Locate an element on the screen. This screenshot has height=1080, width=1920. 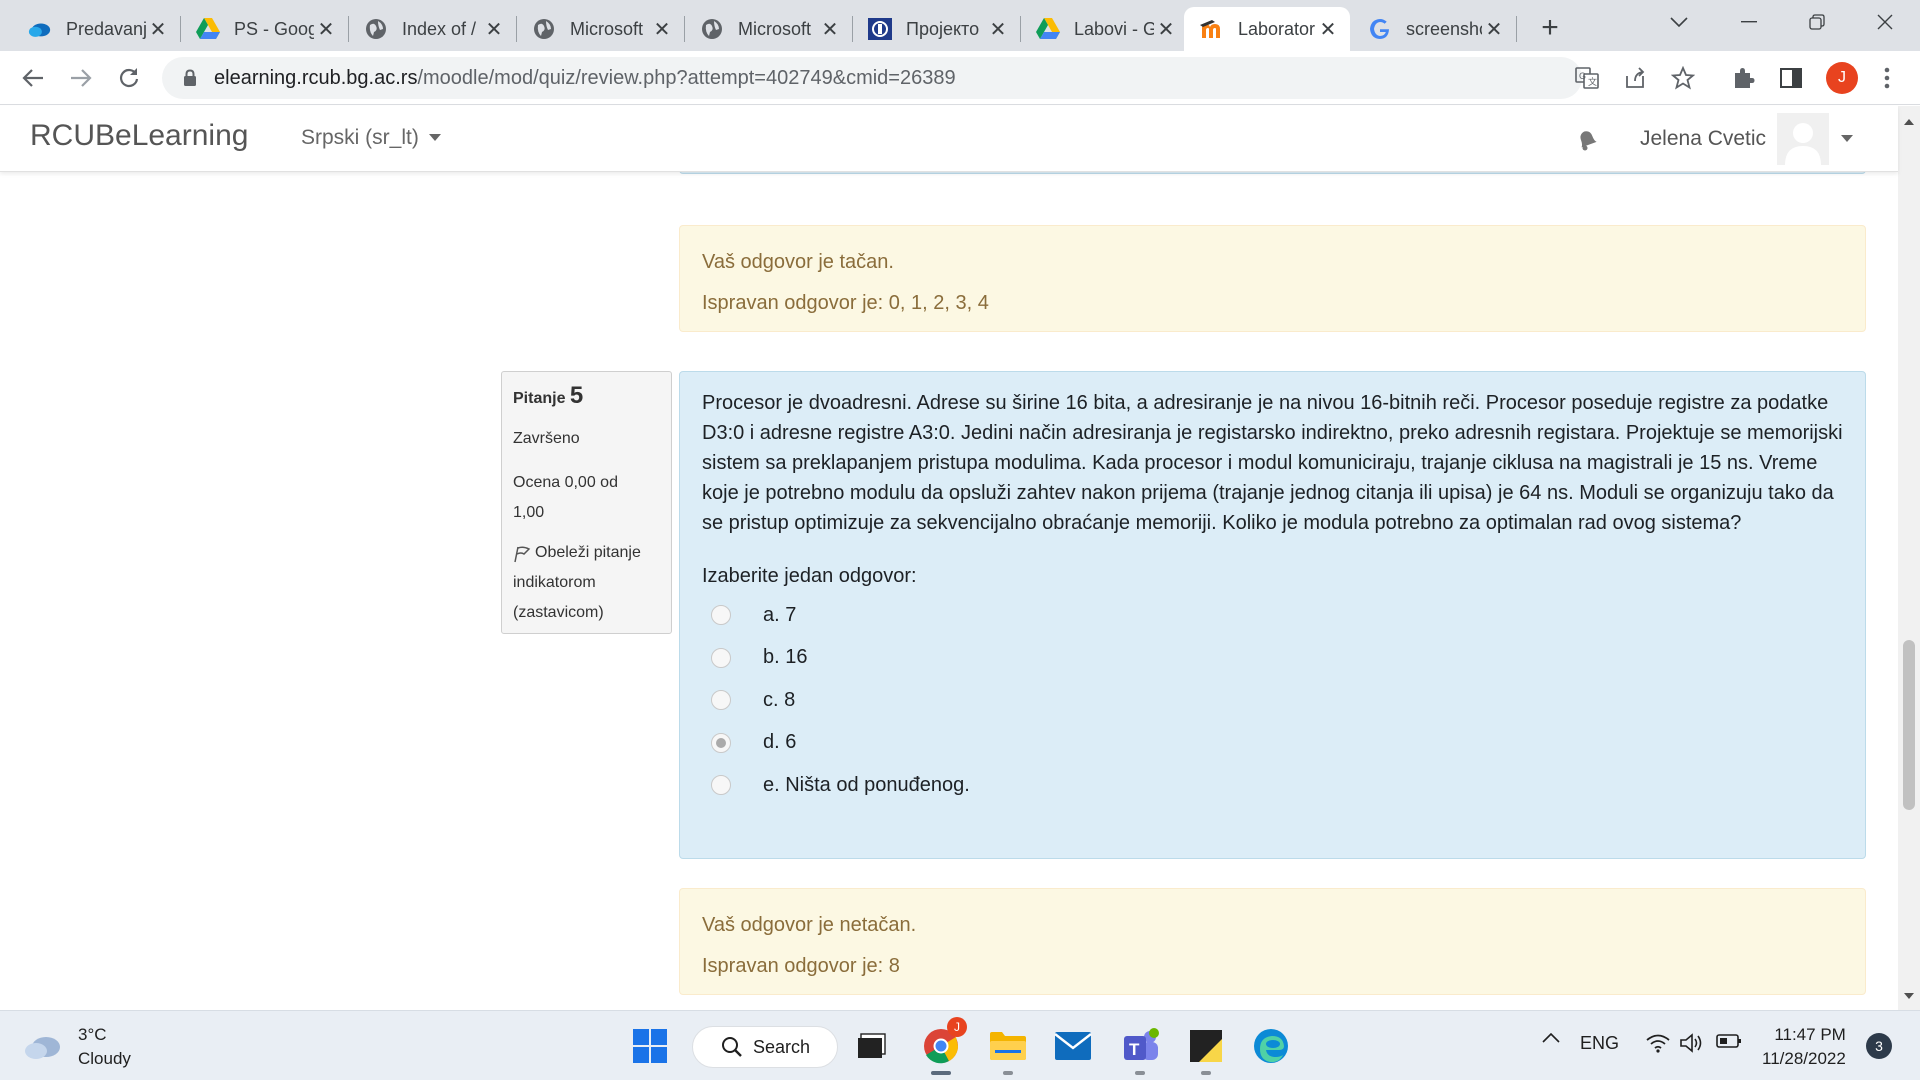
edge-button is located at coordinates (1271, 1046).